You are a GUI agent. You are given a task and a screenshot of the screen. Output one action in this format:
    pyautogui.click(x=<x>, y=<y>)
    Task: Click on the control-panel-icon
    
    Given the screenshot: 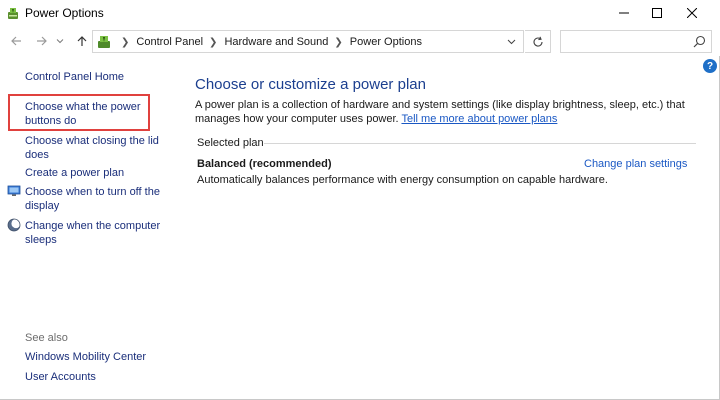 What is the action you would take?
    pyautogui.click(x=104, y=42)
    